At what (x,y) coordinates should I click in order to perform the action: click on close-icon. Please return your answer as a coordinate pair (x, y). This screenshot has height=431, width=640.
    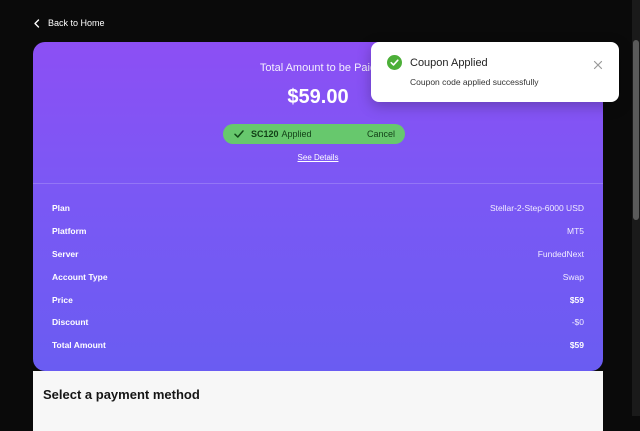
    Looking at the image, I should click on (598, 63).